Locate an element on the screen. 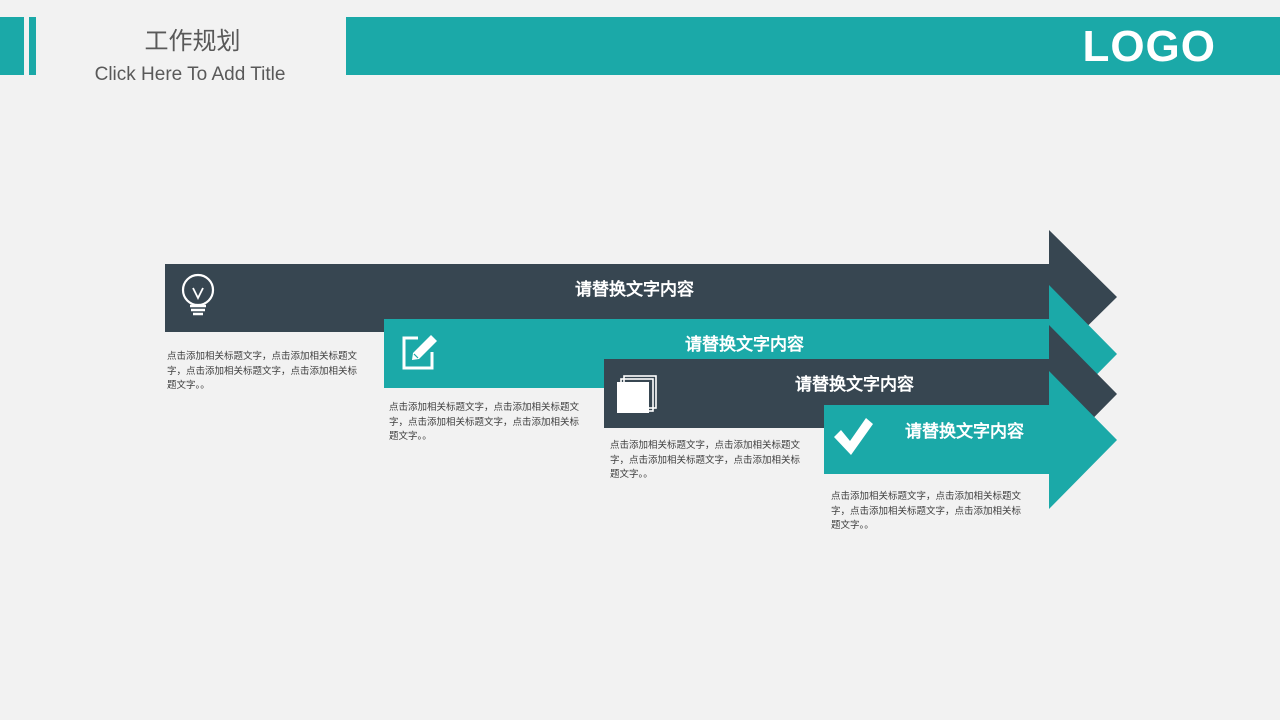 This screenshot has width=1280, height=720. step-2-title: 请替换文字内容 is located at coordinates (744, 345).